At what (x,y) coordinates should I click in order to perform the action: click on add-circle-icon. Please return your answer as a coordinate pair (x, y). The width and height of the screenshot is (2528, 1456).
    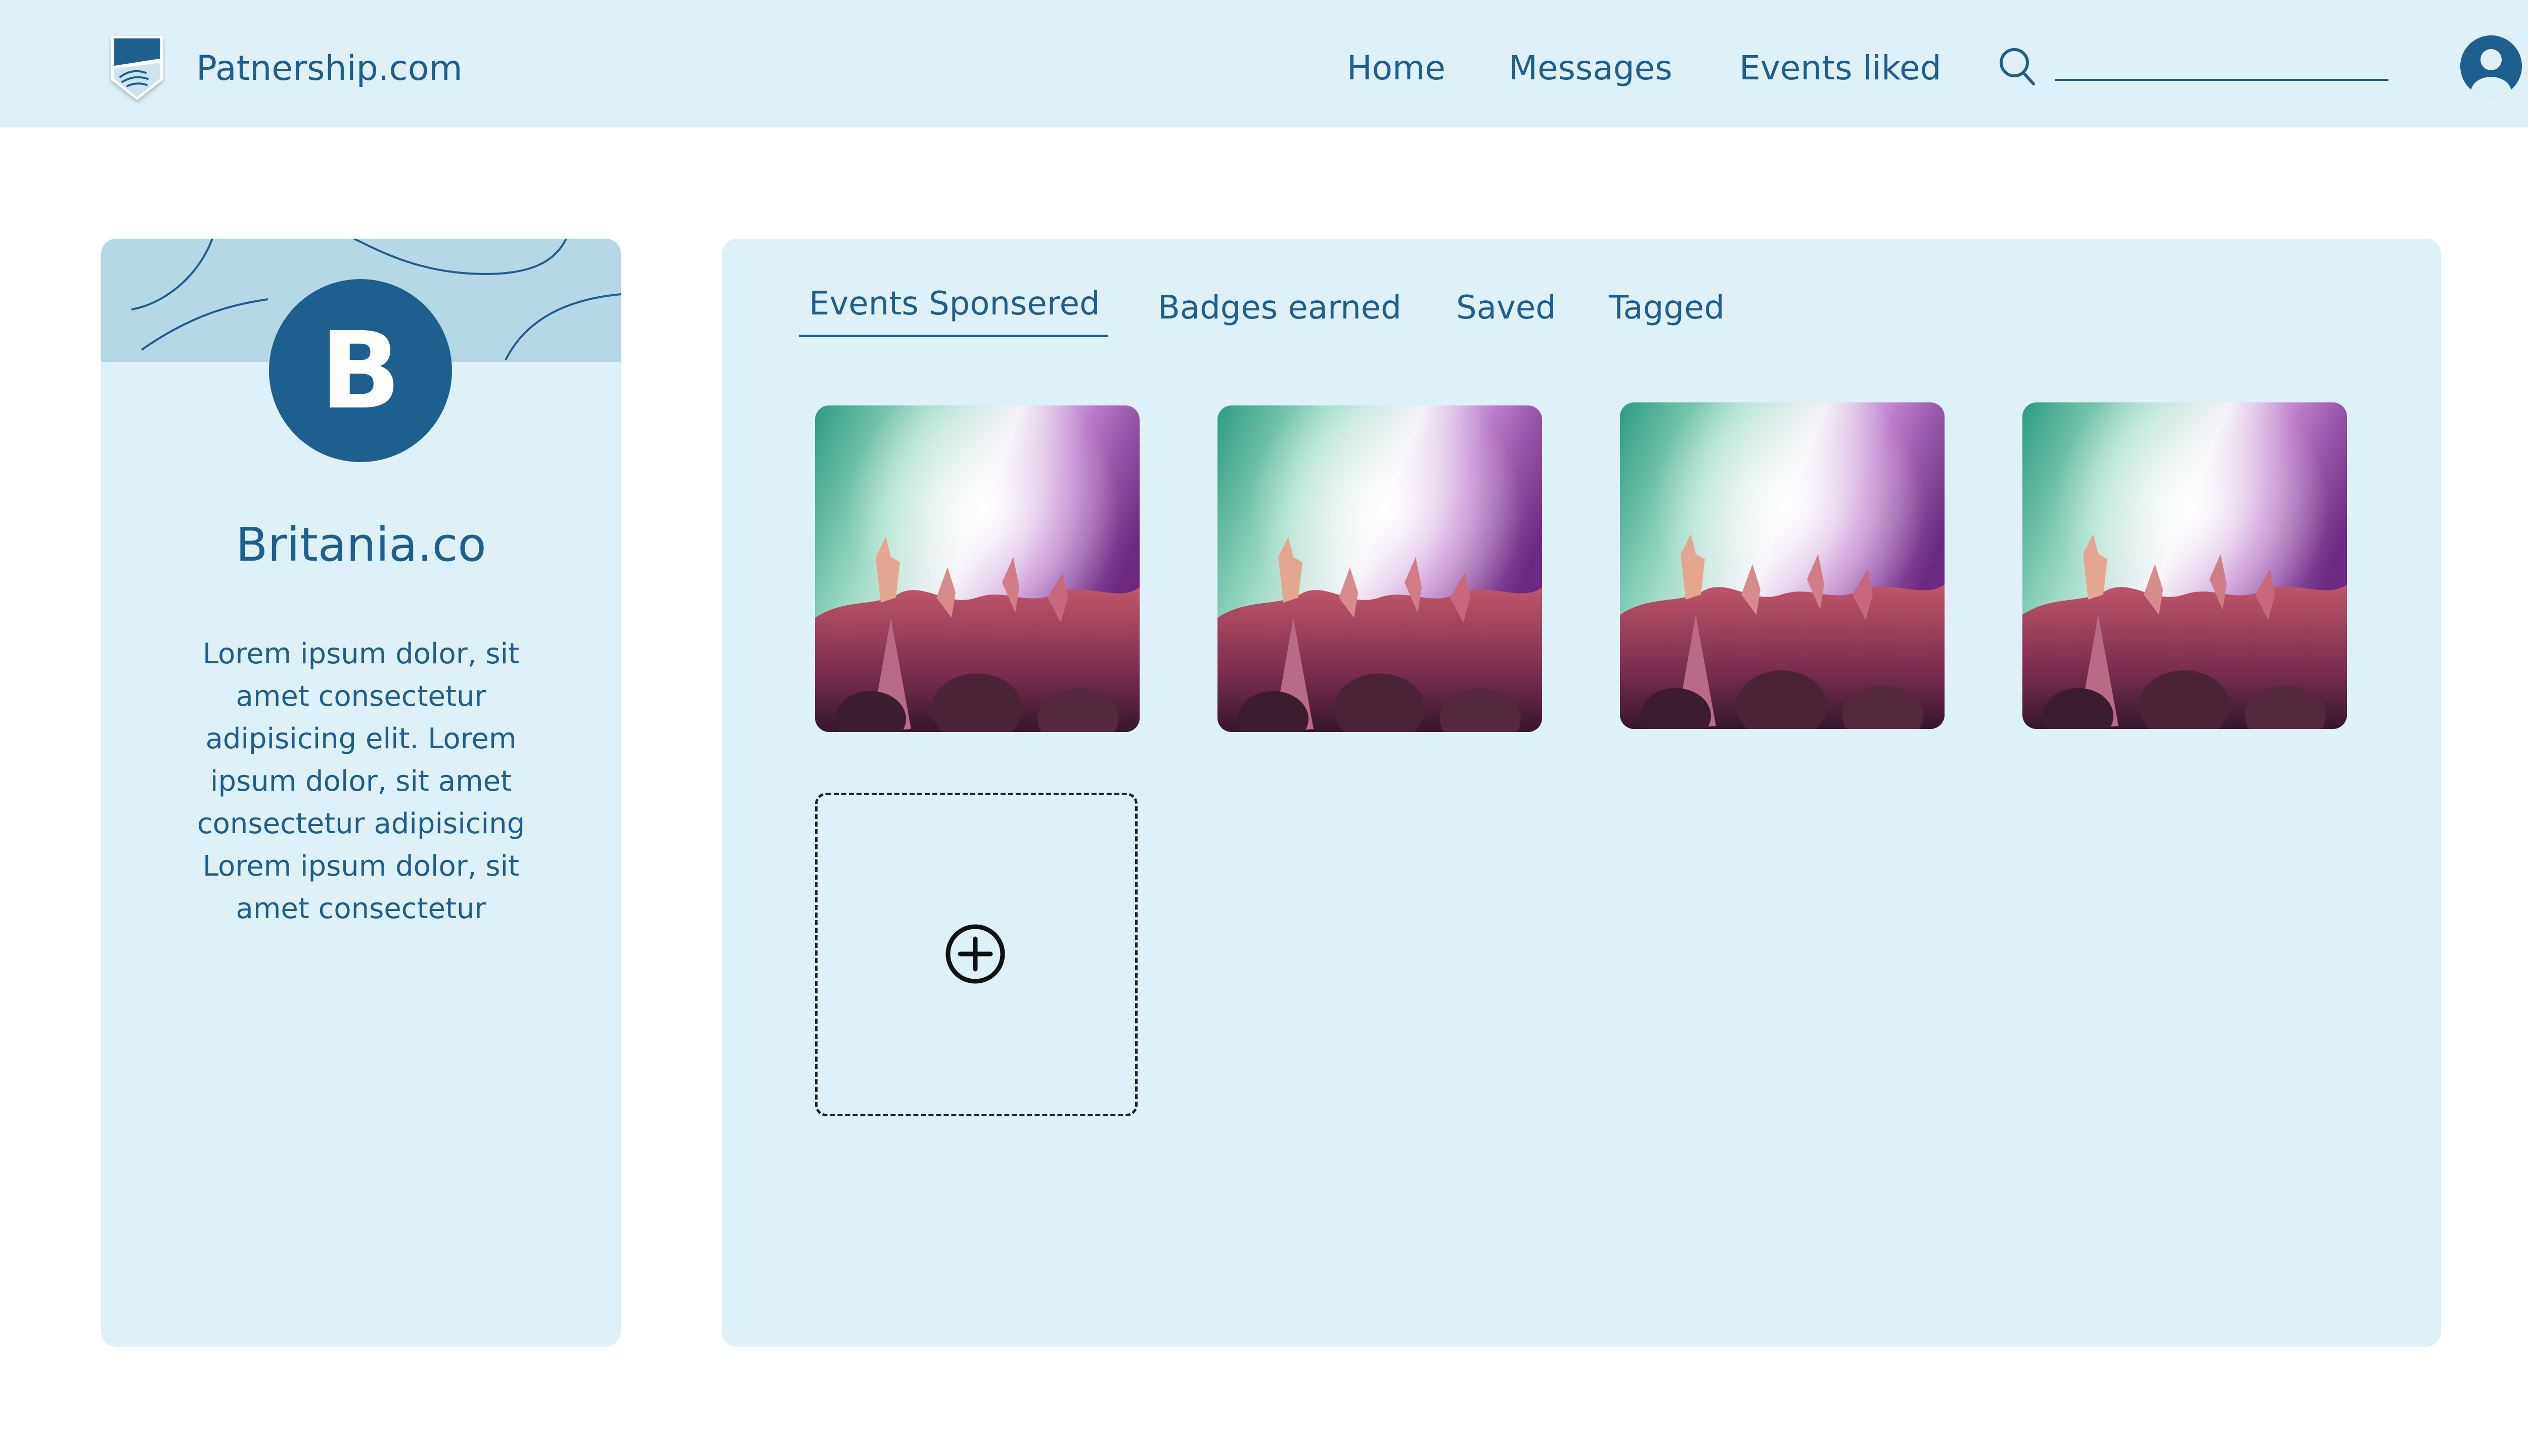
    Looking at the image, I should click on (976, 954).